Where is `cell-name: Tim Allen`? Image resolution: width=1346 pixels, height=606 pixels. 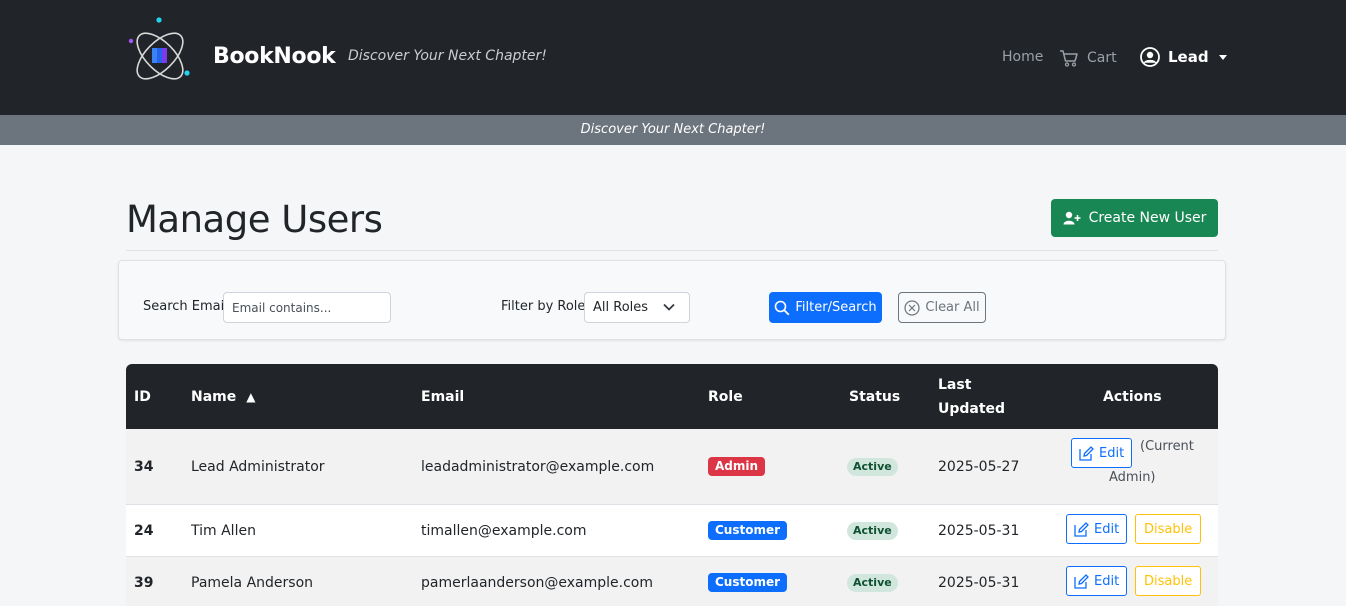 cell-name: Tim Allen is located at coordinates (223, 530).